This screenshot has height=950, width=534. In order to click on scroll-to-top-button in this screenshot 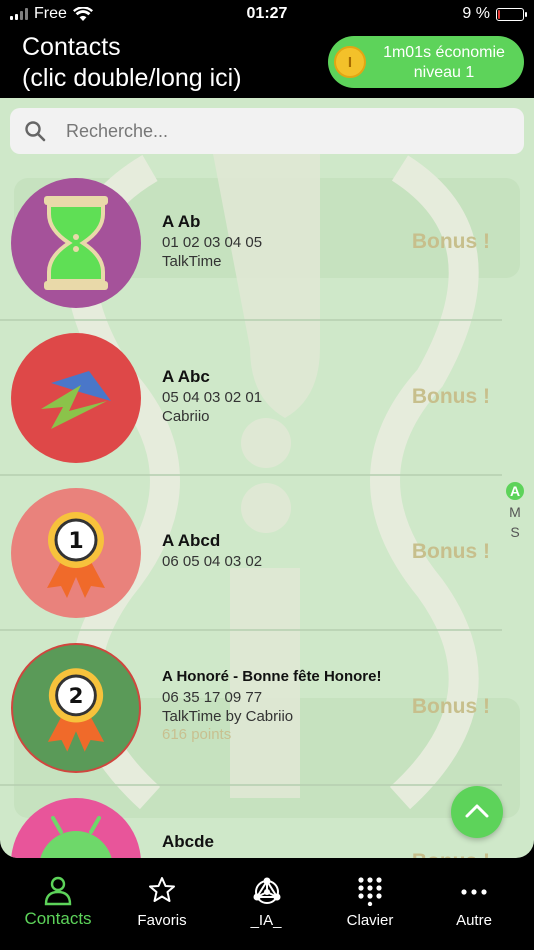, I will do `click(477, 812)`.